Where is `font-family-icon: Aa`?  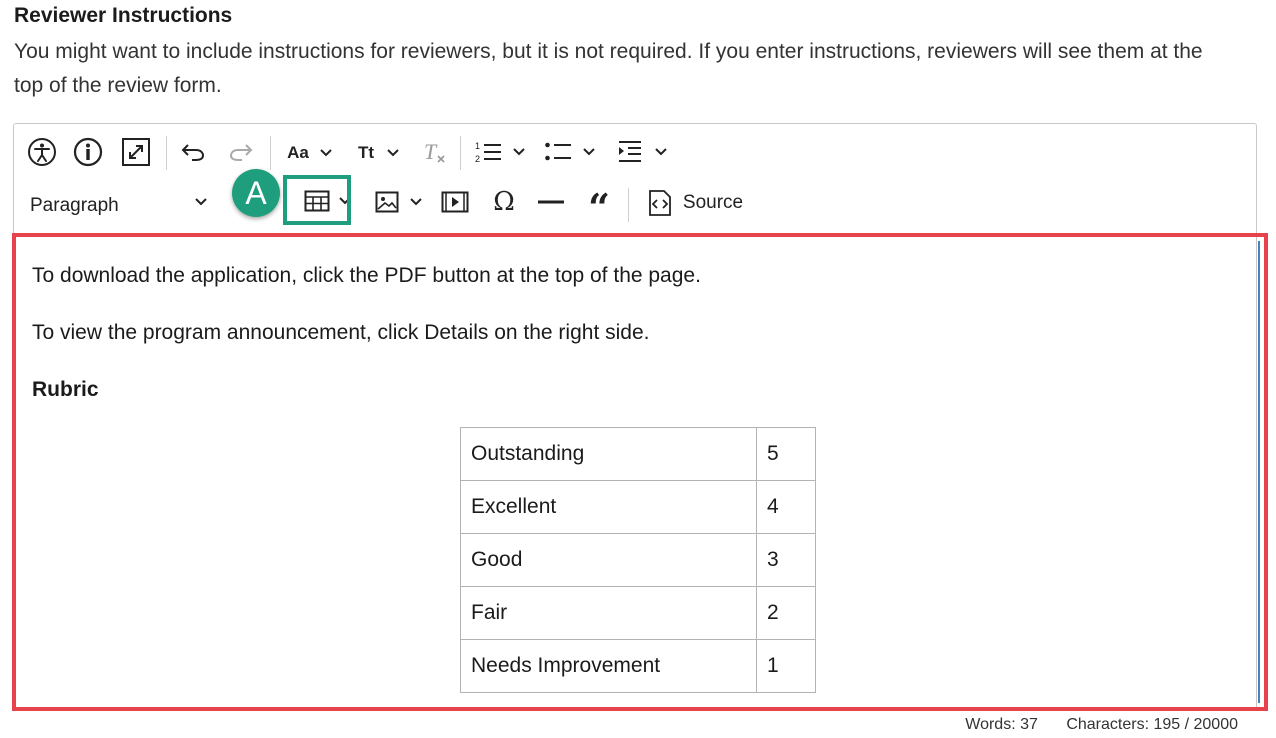
font-family-icon: Aa is located at coordinates (298, 152).